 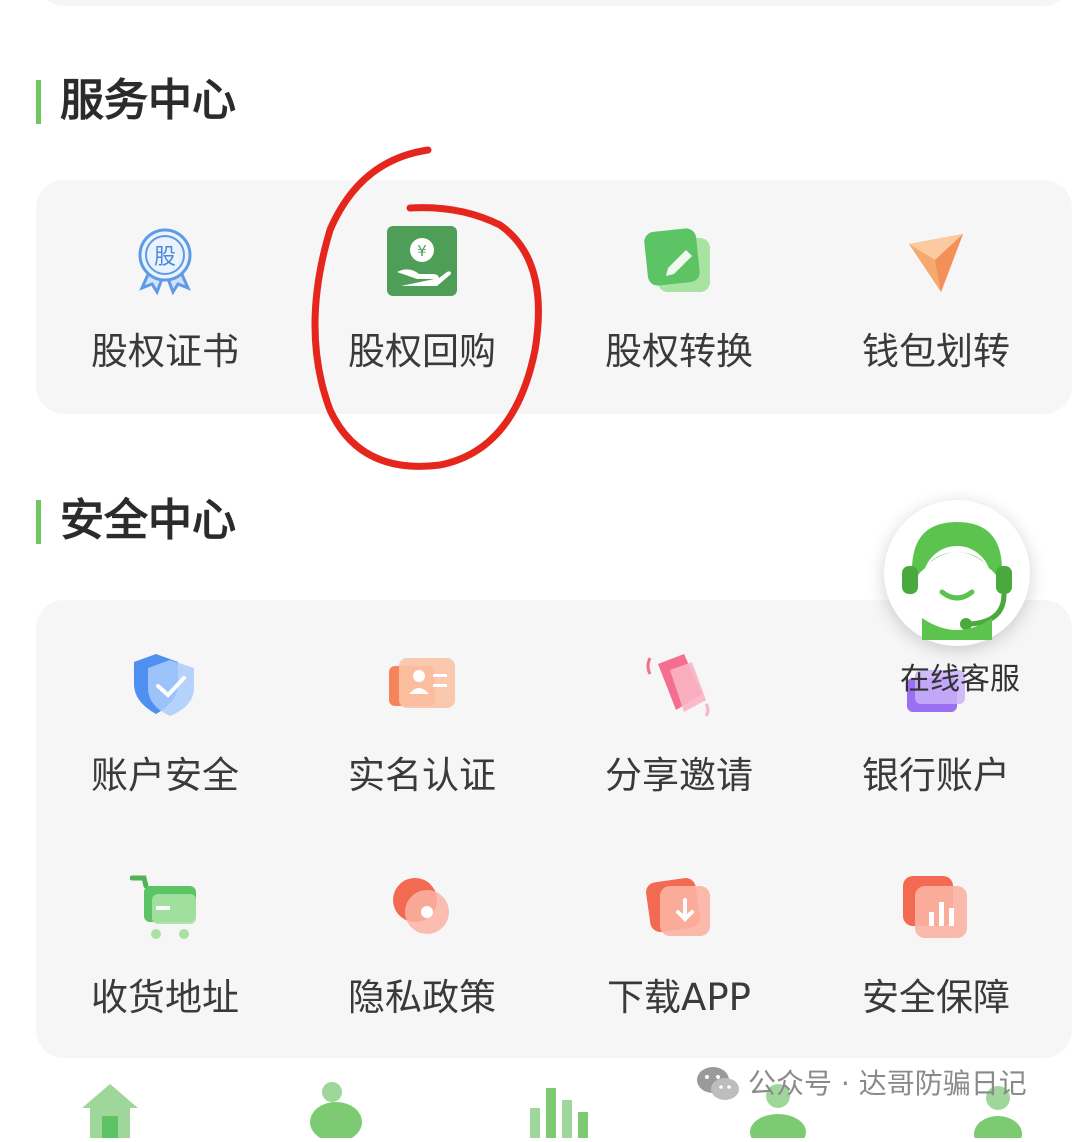 I want to click on online-customer-service-button: 在线客服, so click(x=960, y=605).